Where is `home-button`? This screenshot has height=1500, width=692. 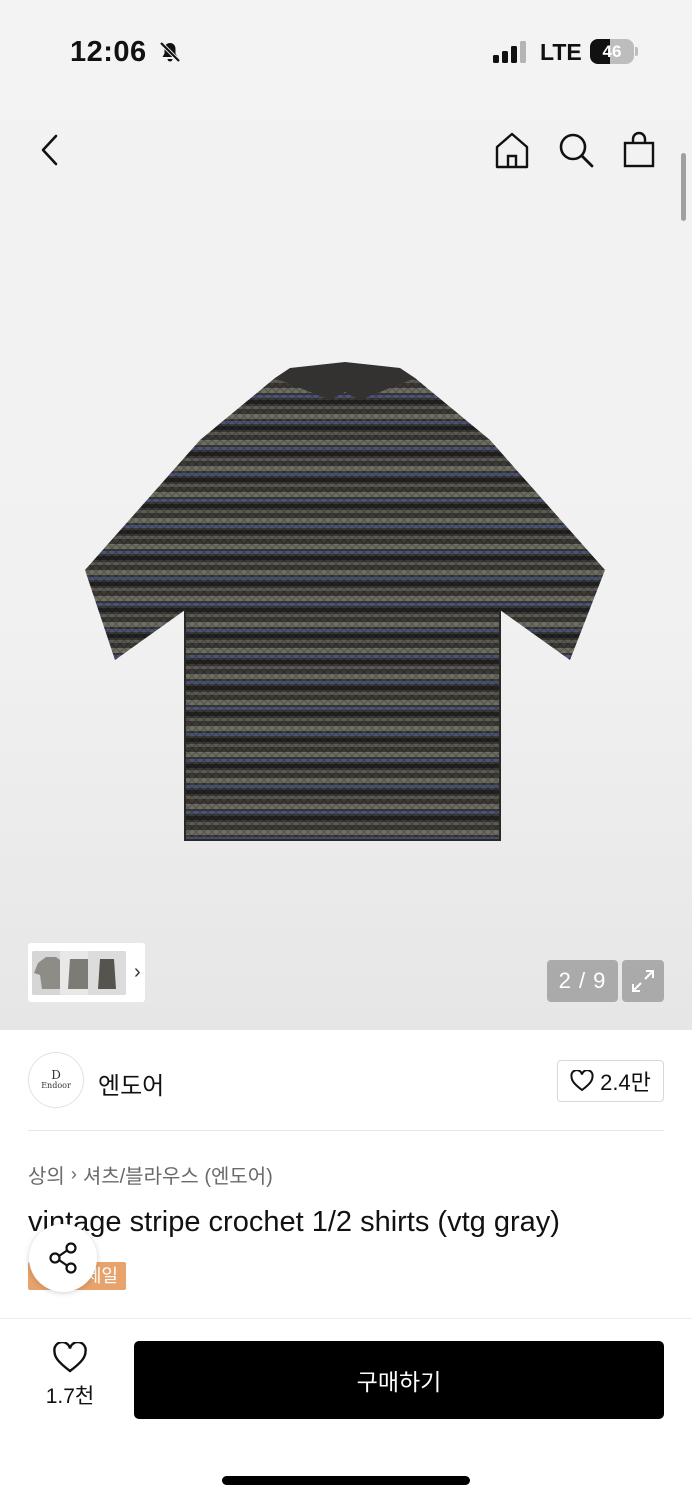
home-button is located at coordinates (512, 150).